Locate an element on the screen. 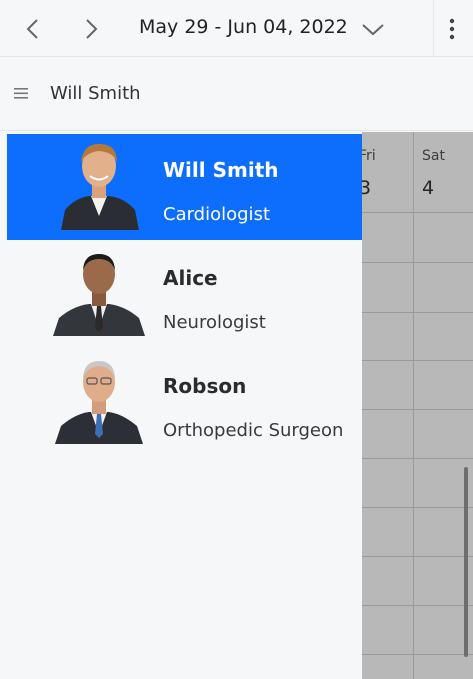  resource-role: Neurologist is located at coordinates (214, 322).